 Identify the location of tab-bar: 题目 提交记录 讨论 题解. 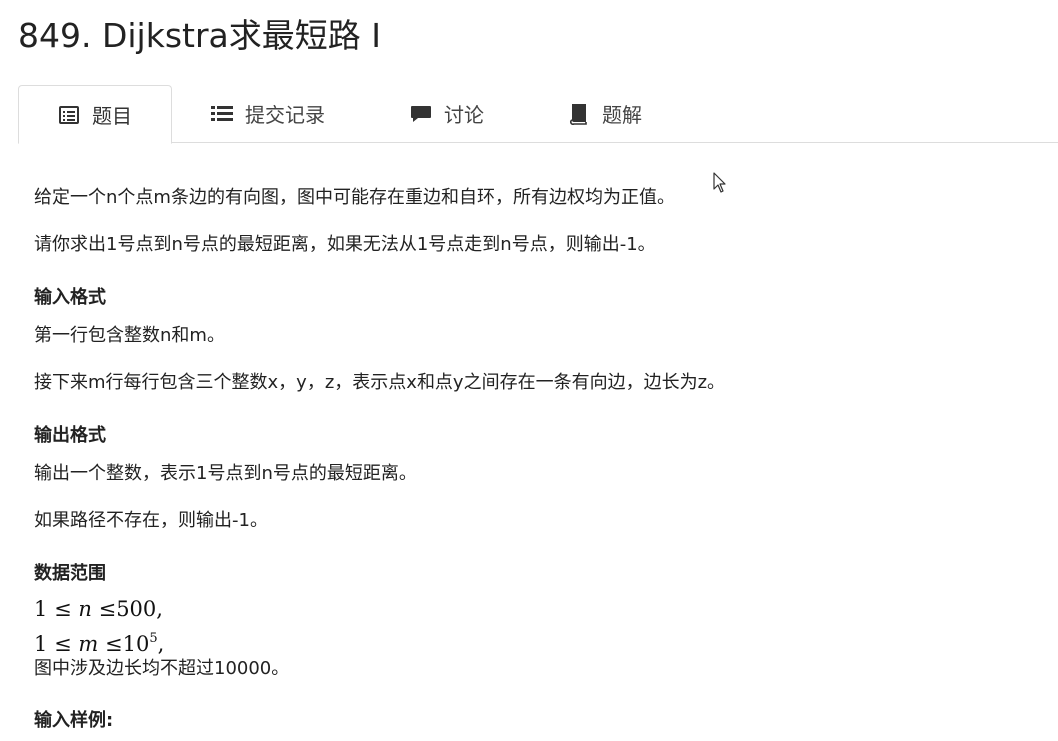
(538, 114).